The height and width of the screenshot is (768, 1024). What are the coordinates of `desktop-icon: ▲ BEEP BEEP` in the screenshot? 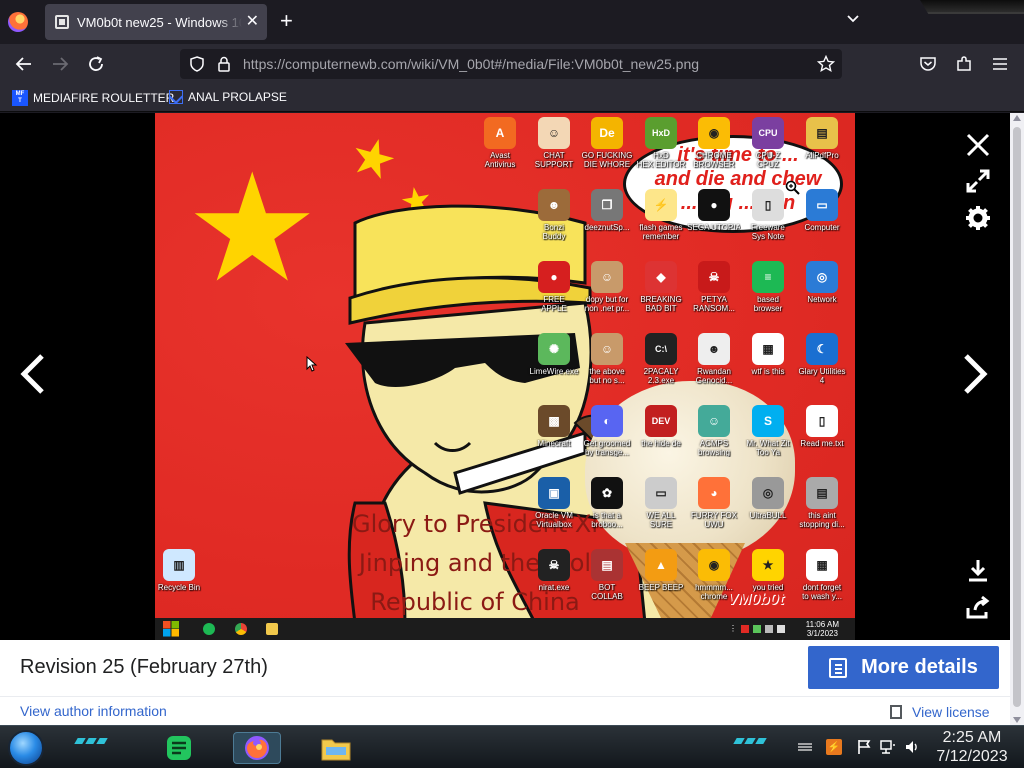 It's located at (661, 570).